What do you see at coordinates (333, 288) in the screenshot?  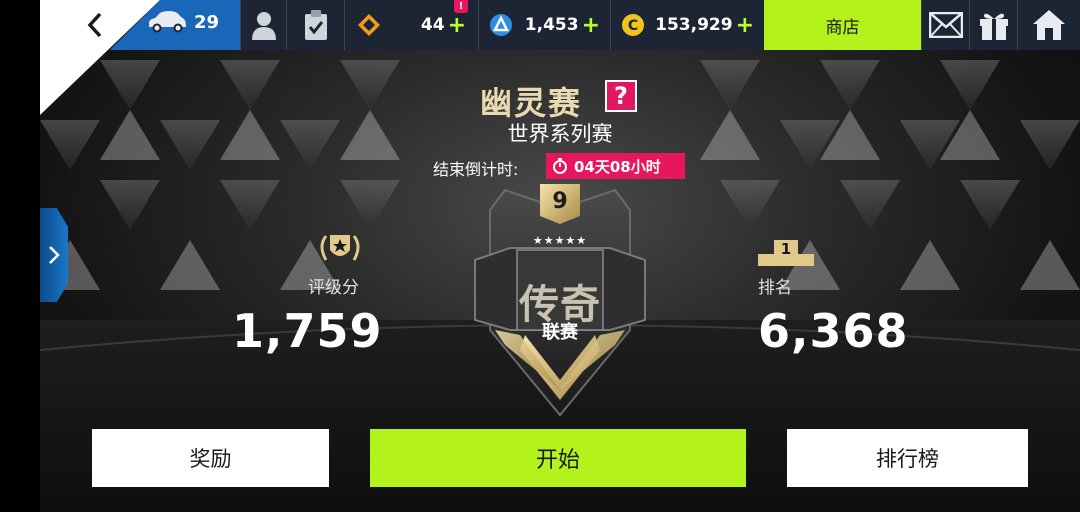 I see `rating-label: 评级分` at bounding box center [333, 288].